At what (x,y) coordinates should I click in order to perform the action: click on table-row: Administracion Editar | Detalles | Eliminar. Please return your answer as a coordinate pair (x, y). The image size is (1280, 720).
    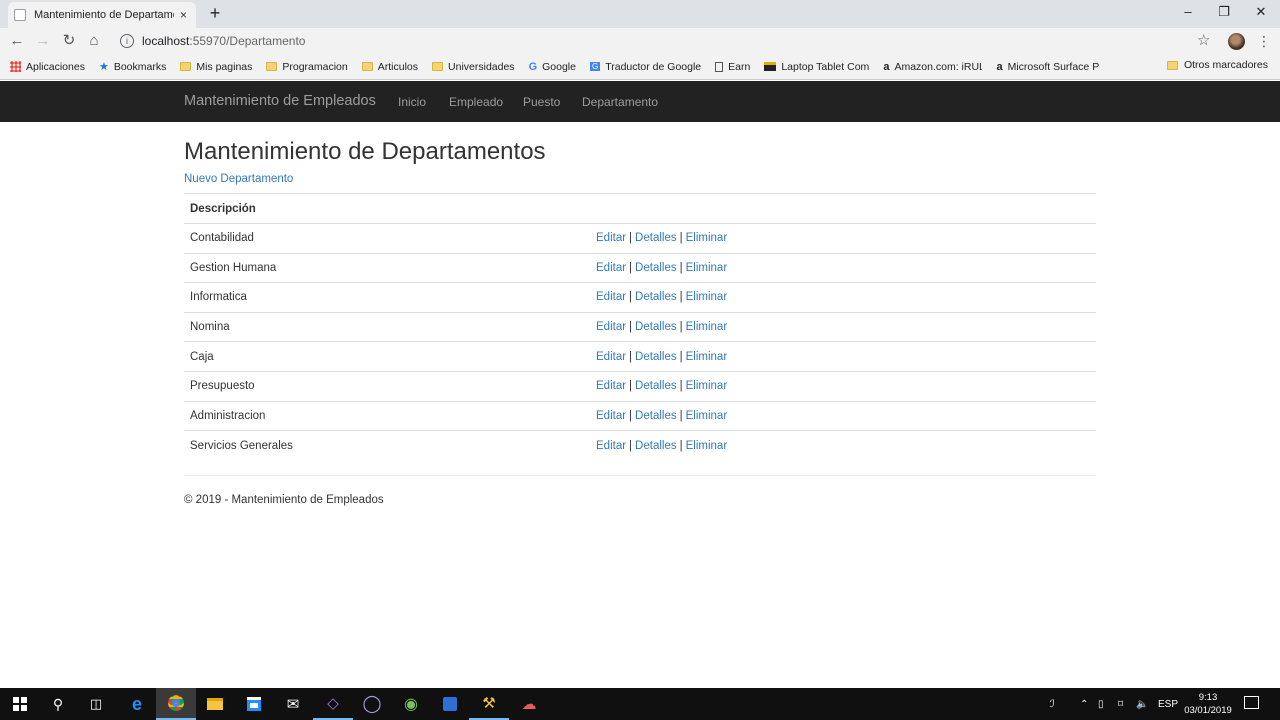
    Looking at the image, I should click on (640, 415).